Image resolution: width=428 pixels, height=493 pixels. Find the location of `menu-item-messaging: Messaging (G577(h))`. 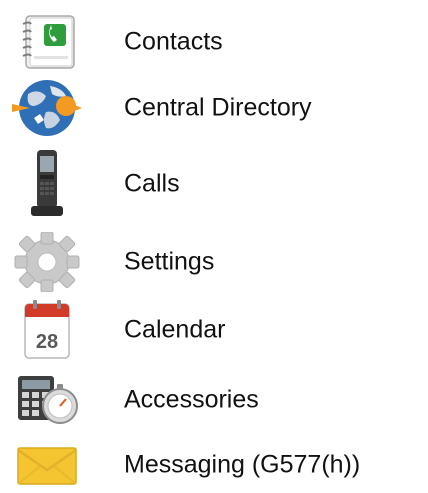

menu-item-messaging: Messaging (G577(h)) is located at coordinates (214, 465).